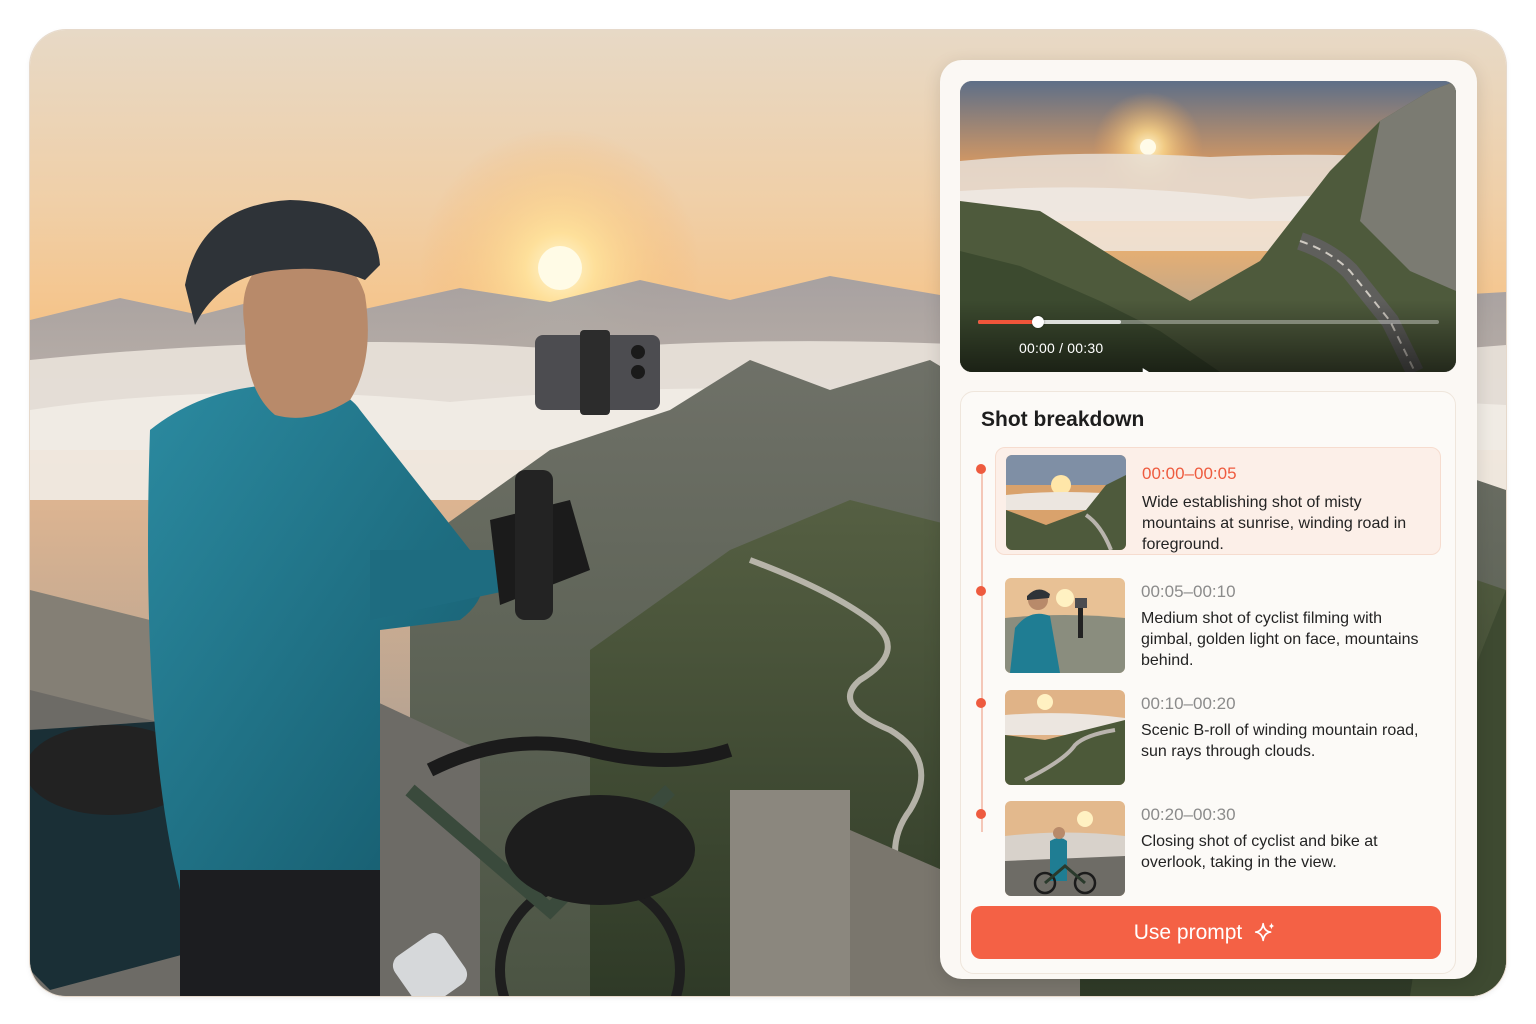 The image size is (1536, 1024). Describe the element at coordinates (1063, 419) in the screenshot. I see `shot-breakdown-title: Shot breakdown` at that location.